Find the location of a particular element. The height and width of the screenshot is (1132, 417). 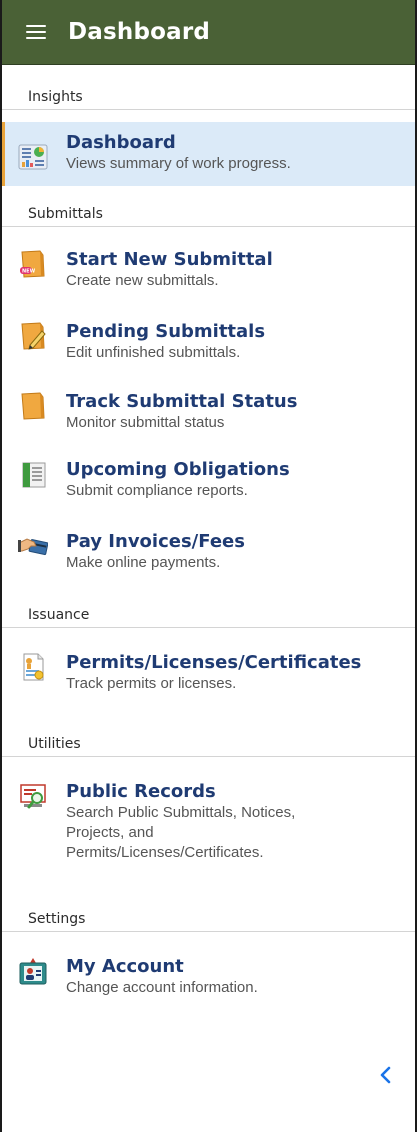

nav-item-title: Track Submittal Status is located at coordinates (182, 401).